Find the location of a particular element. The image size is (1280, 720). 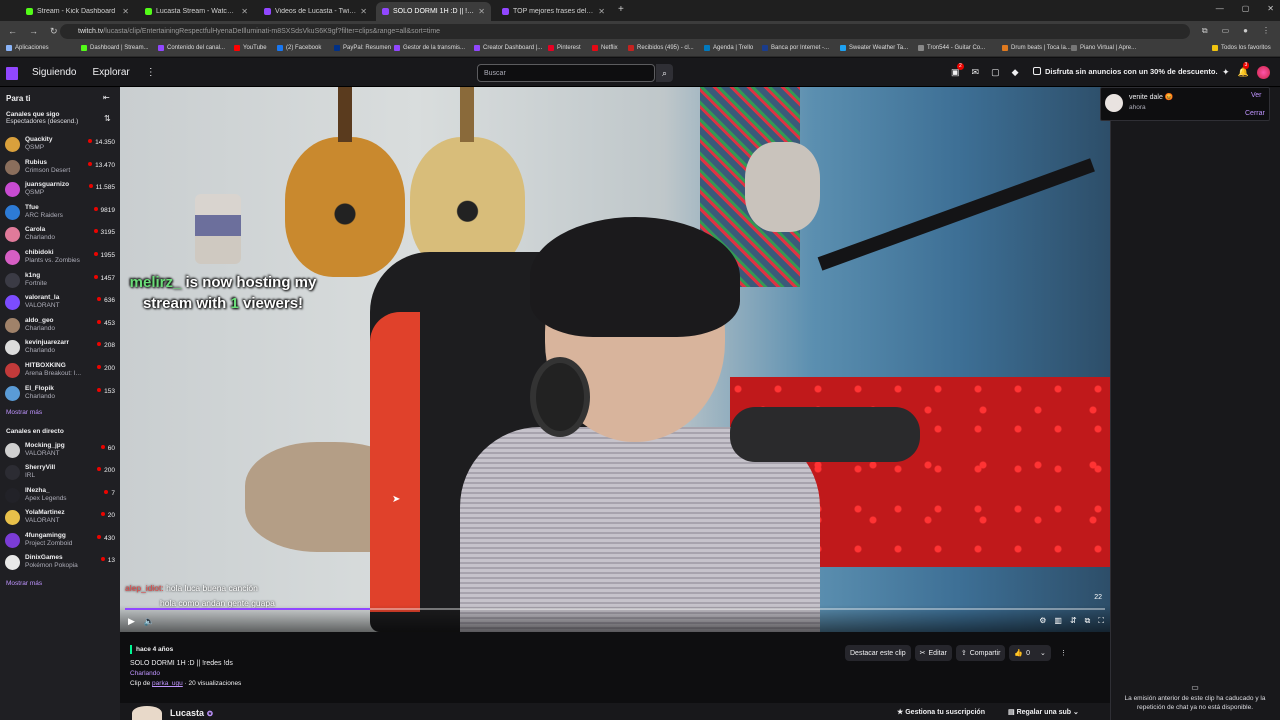

whispers-icon: ▢ is located at coordinates (995, 72).